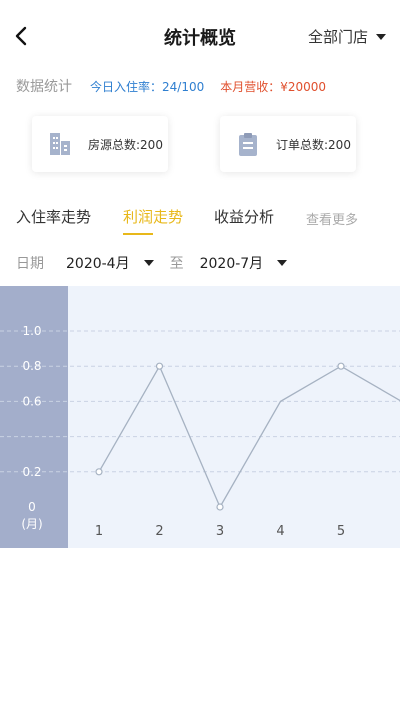 The image size is (400, 711). I want to click on start-date-value: 2020-4月, so click(98, 264).